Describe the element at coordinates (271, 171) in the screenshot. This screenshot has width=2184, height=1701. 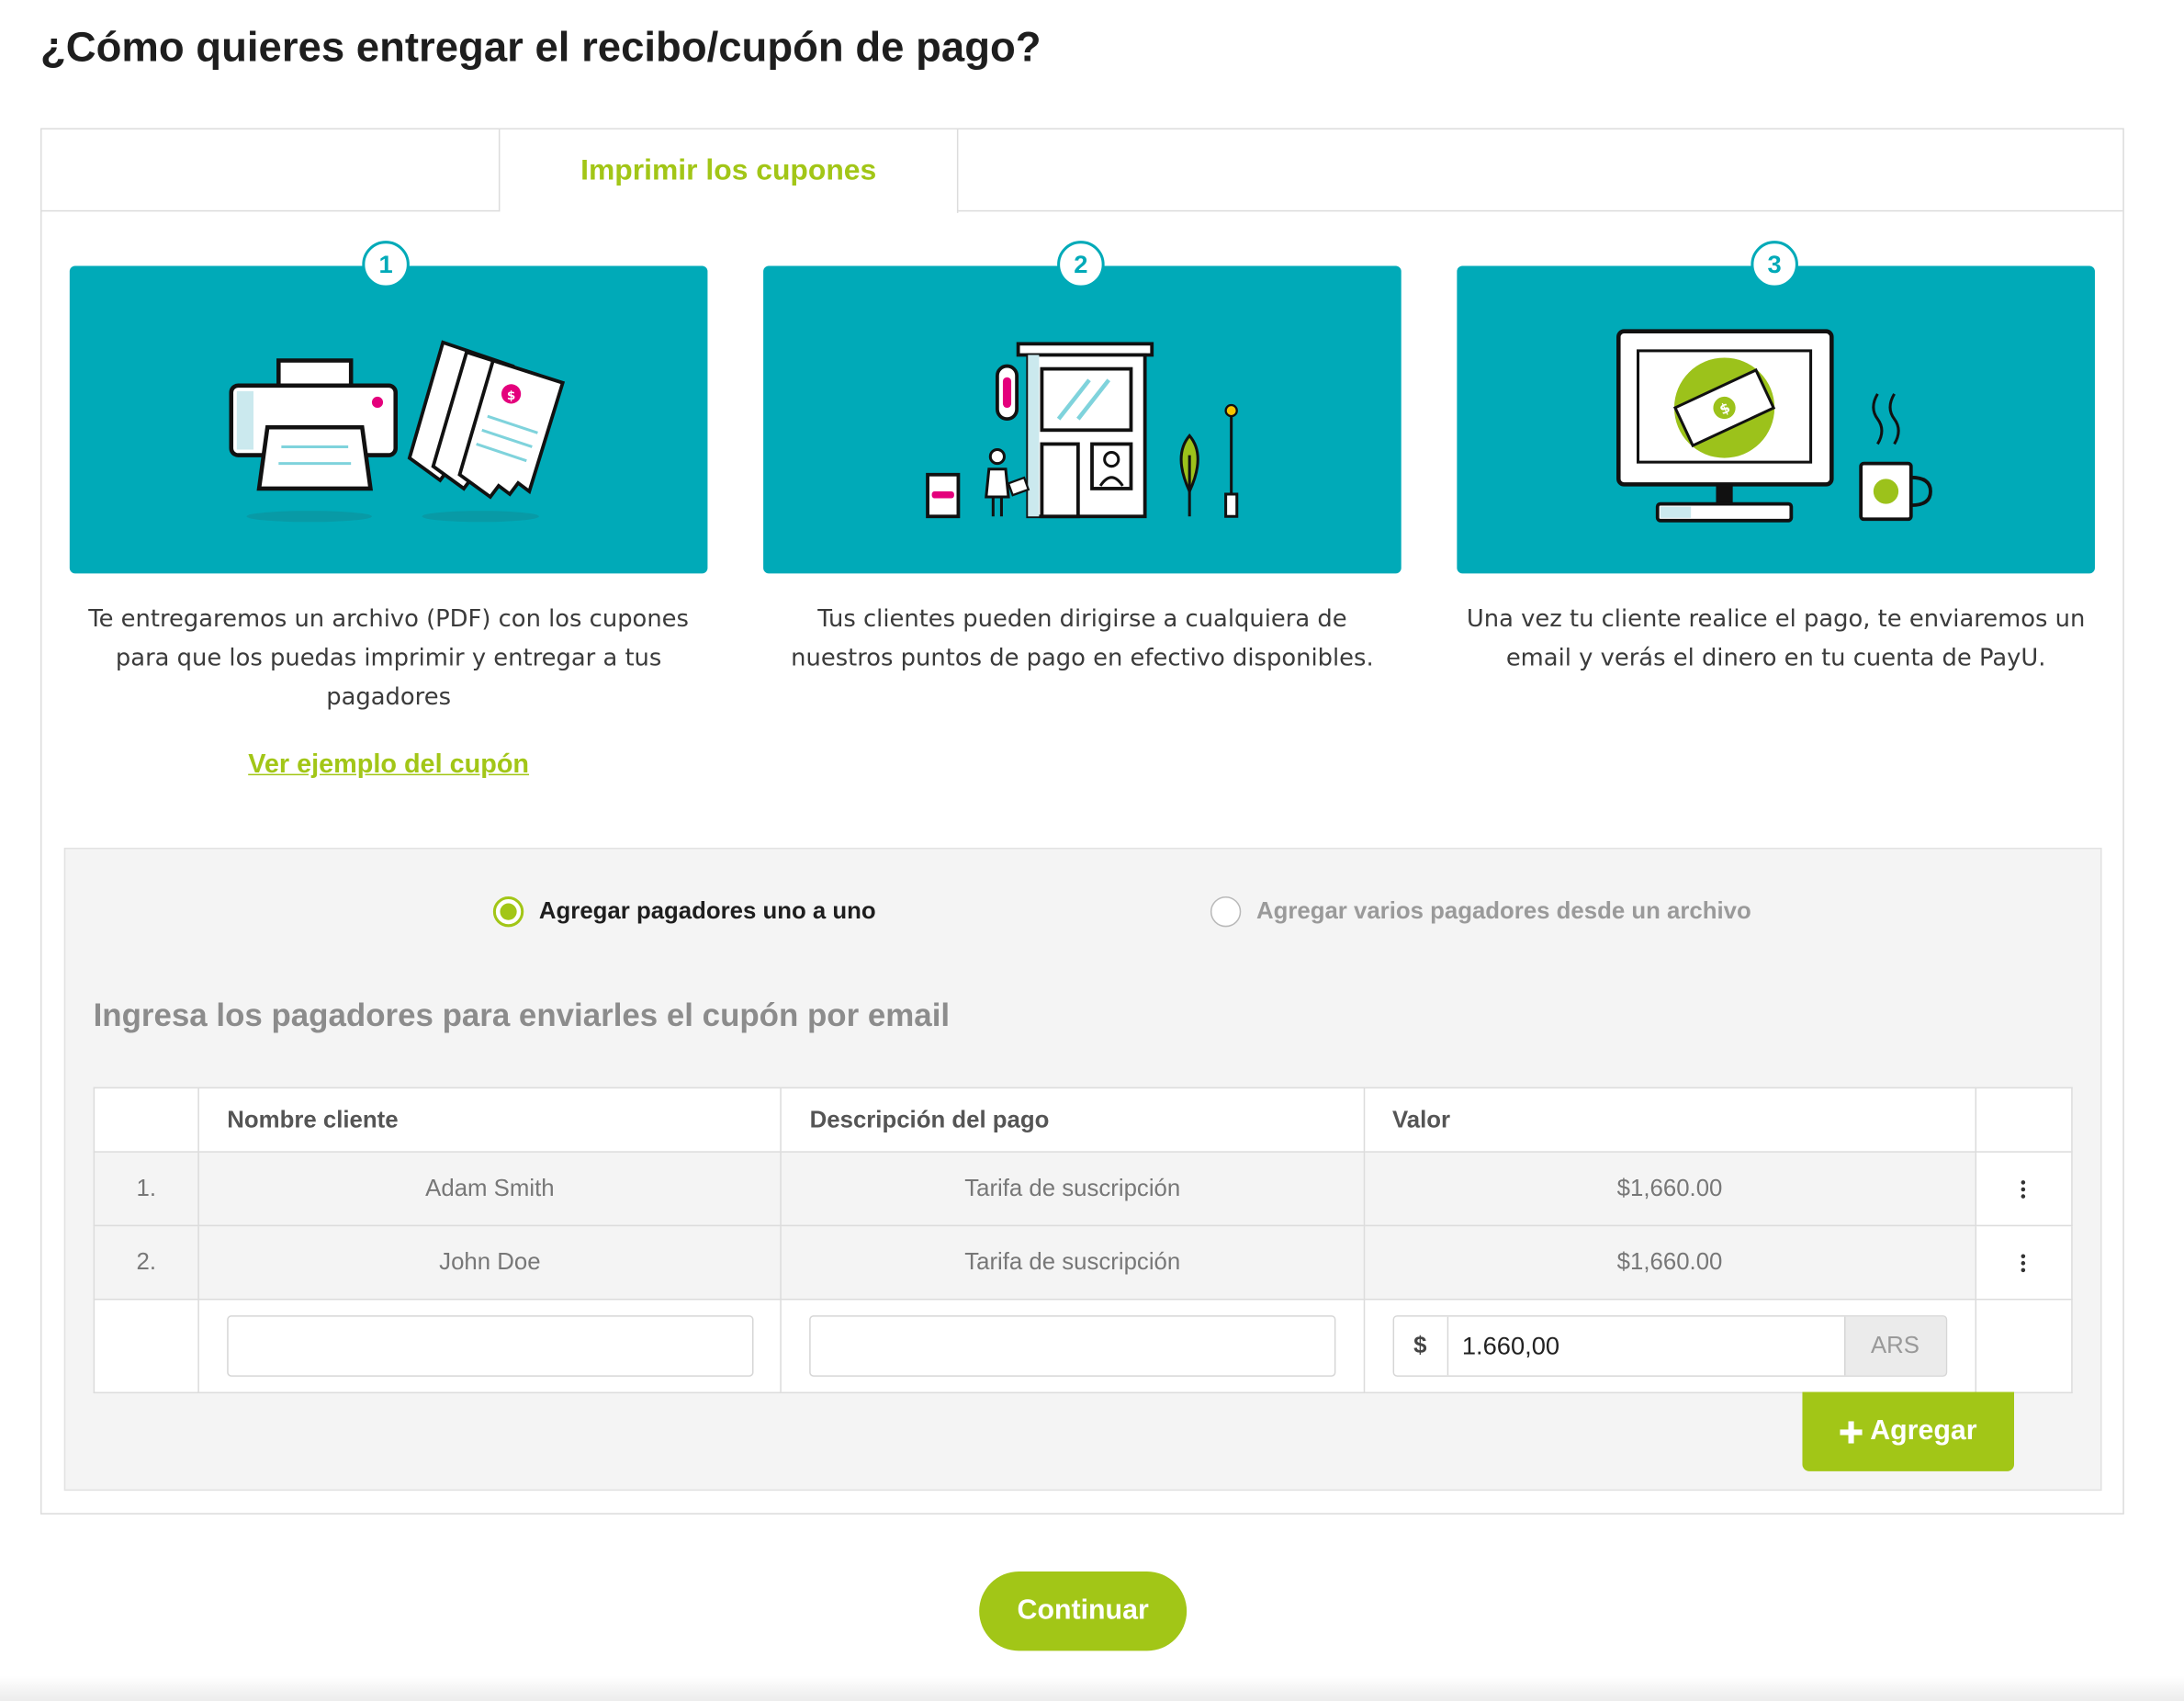
I see `tab-other` at that location.